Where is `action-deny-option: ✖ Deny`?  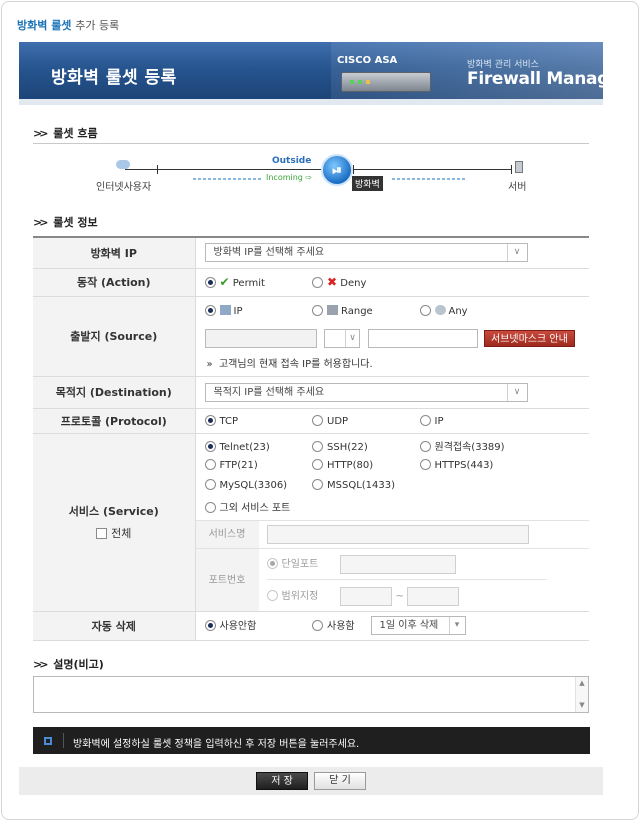
action-deny-option: ✖ Deny is located at coordinates (339, 282).